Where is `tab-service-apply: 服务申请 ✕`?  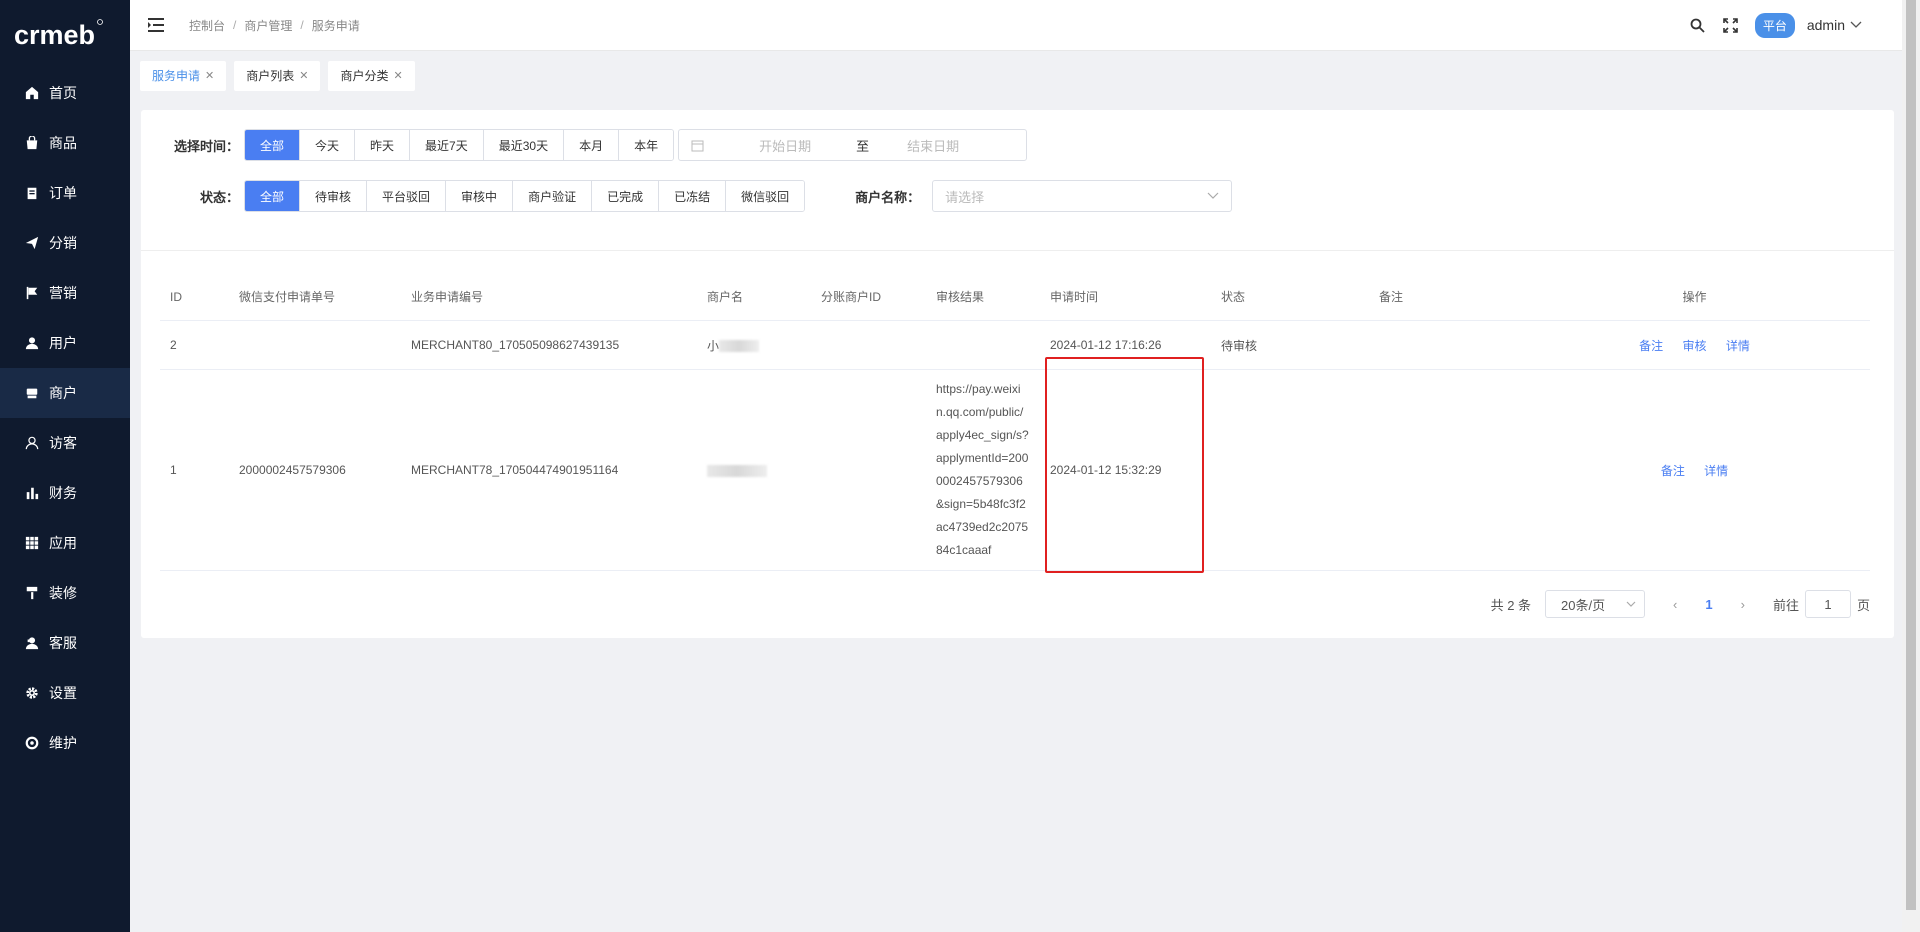 tab-service-apply: 服务申请 ✕ is located at coordinates (183, 75).